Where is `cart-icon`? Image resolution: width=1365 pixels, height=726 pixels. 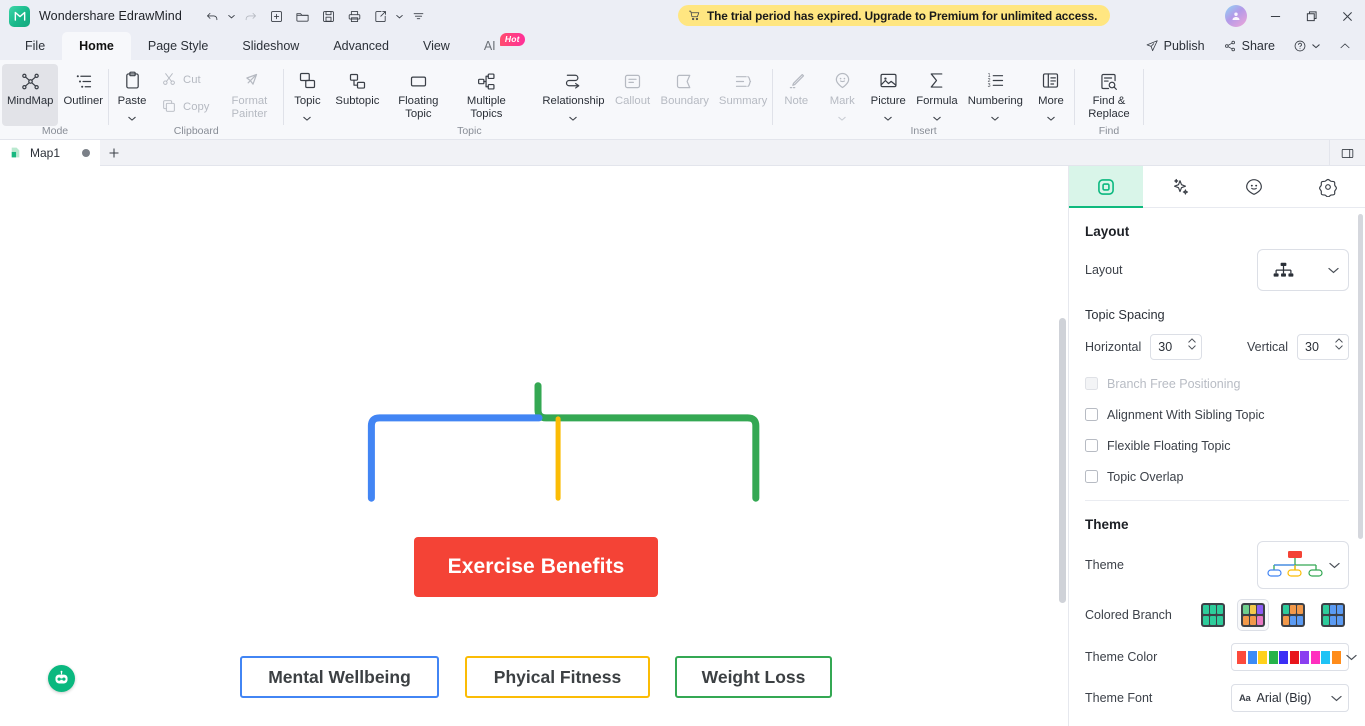
cart-icon is located at coordinates (694, 15).